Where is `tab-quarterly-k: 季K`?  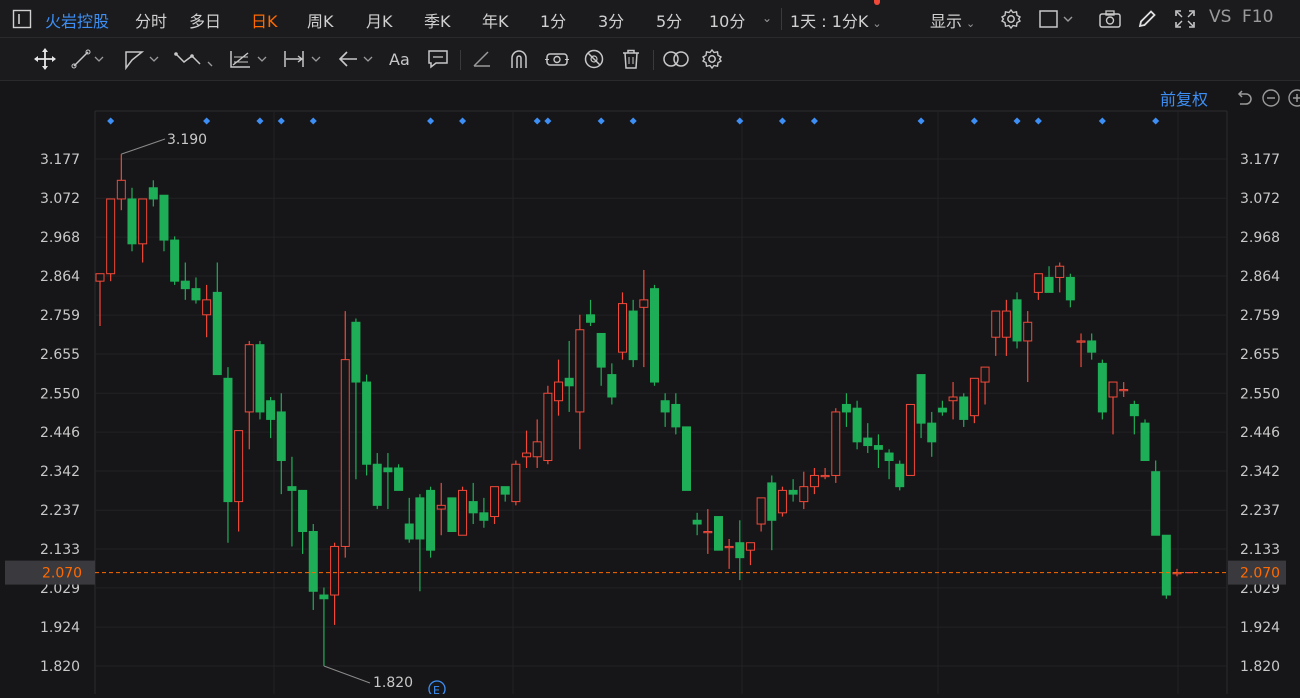
tab-quarterly-k: 季K is located at coordinates (437, 20).